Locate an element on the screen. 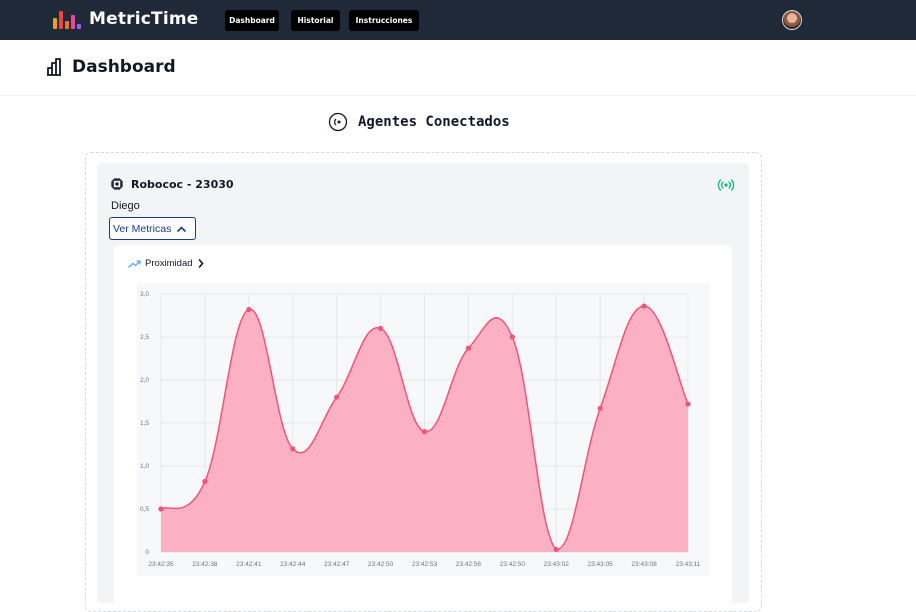 The height and width of the screenshot is (612, 916). y-tick-label: 1,0 is located at coordinates (144, 466).